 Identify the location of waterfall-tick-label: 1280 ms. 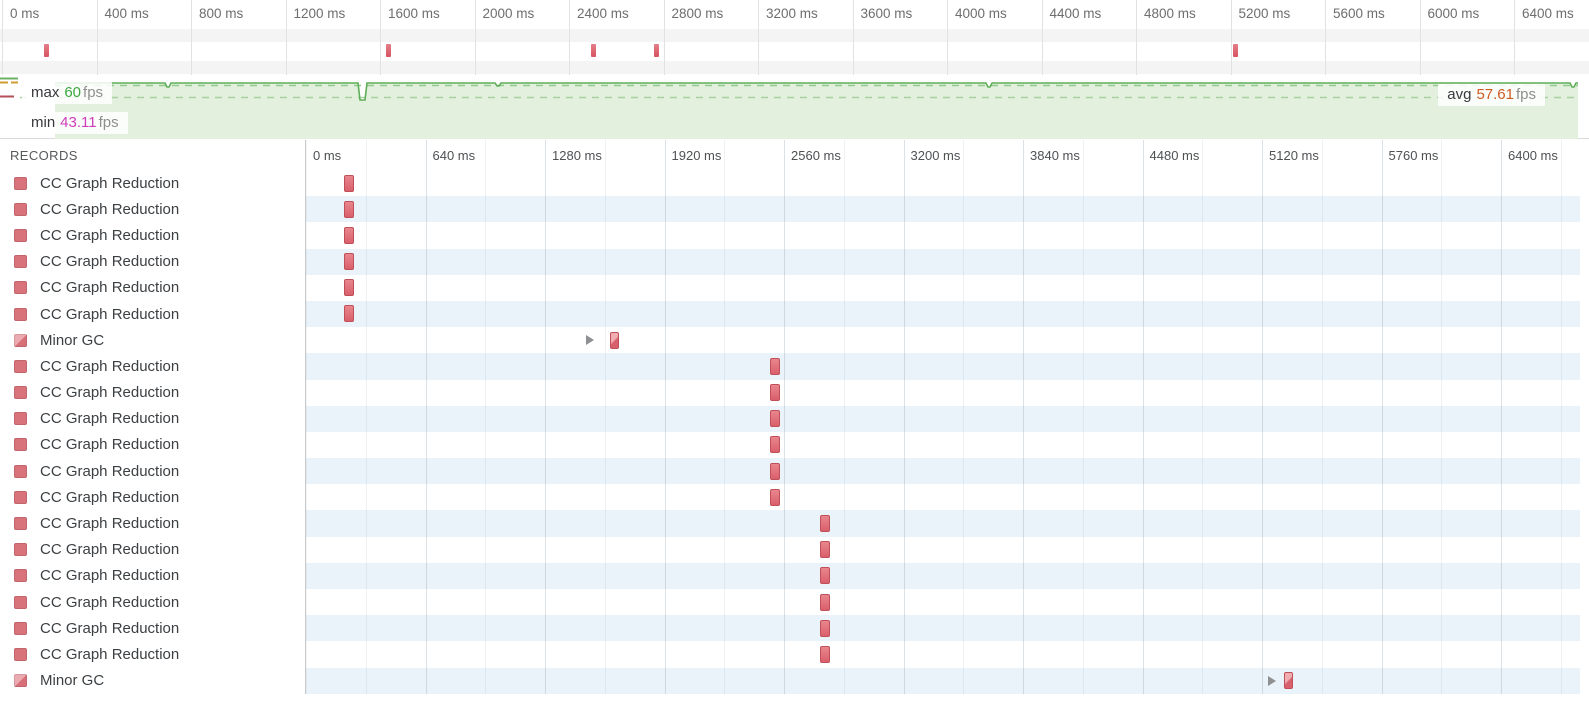
(577, 155).